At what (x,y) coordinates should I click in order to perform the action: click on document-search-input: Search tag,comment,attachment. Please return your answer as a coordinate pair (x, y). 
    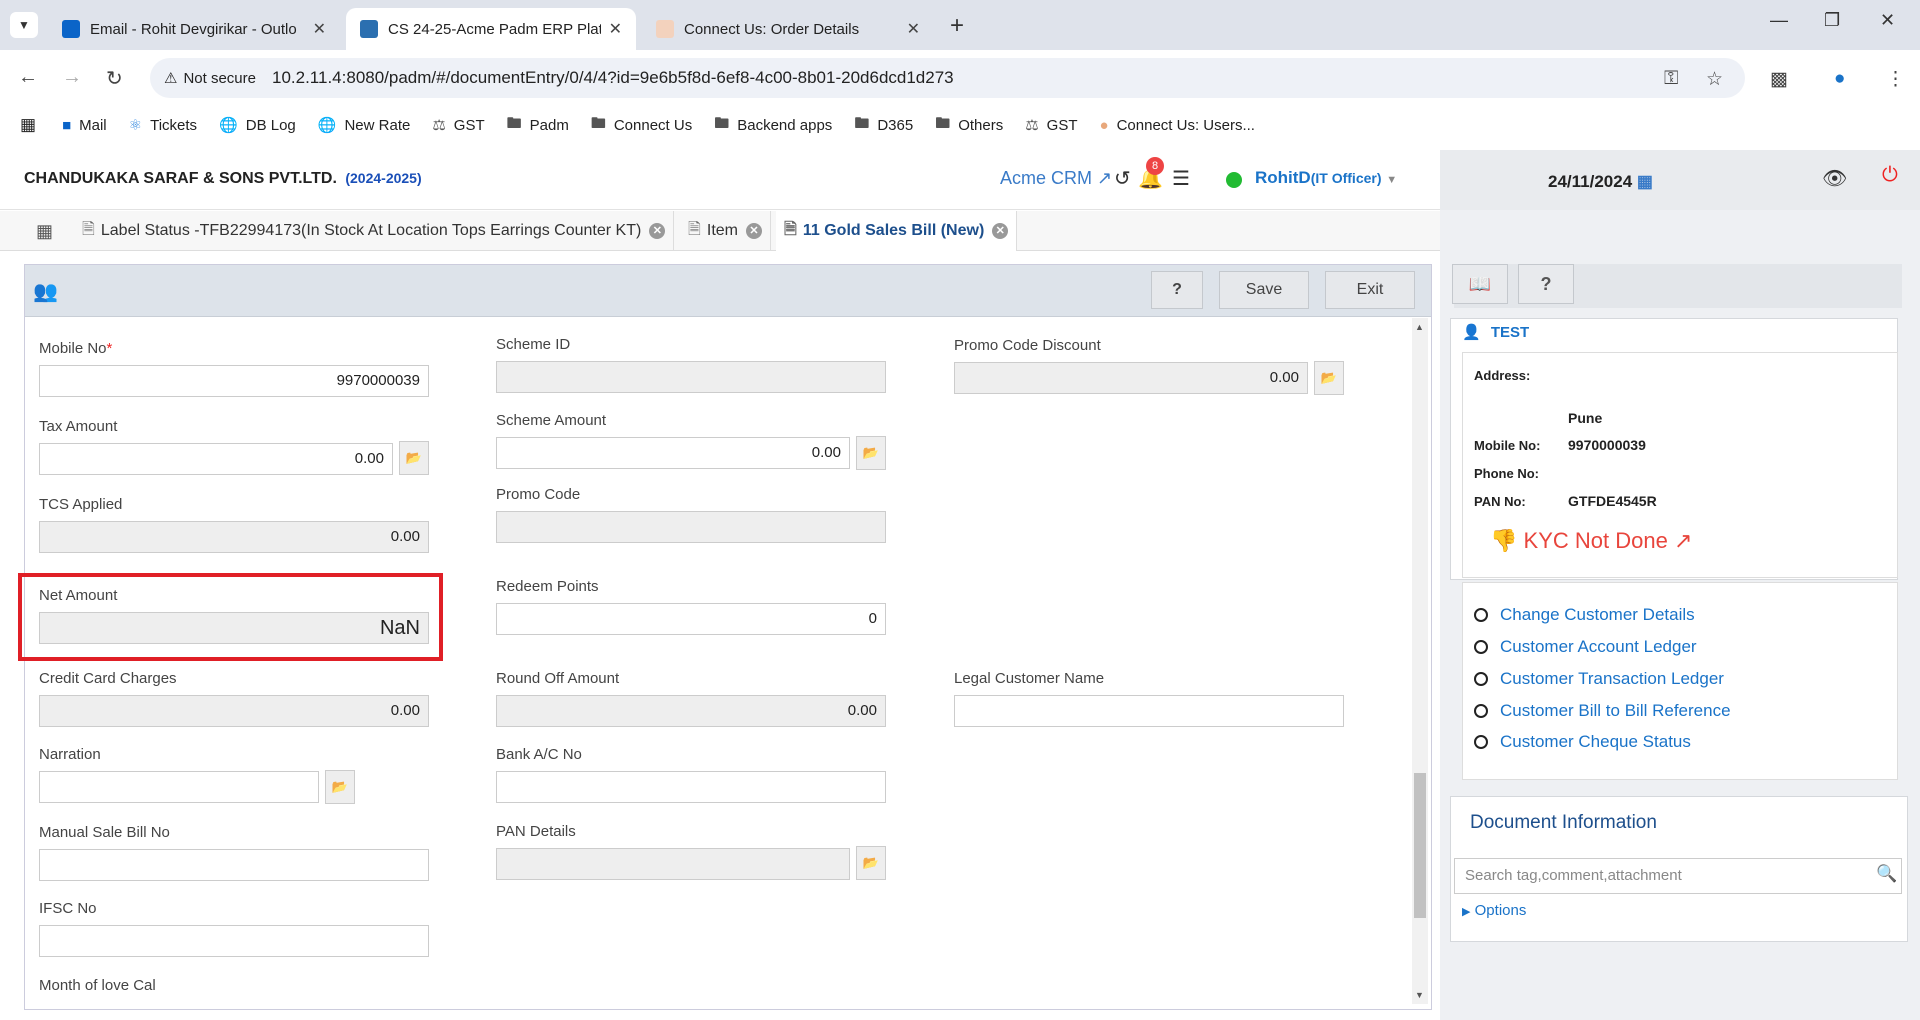
    Looking at the image, I should click on (1678, 876).